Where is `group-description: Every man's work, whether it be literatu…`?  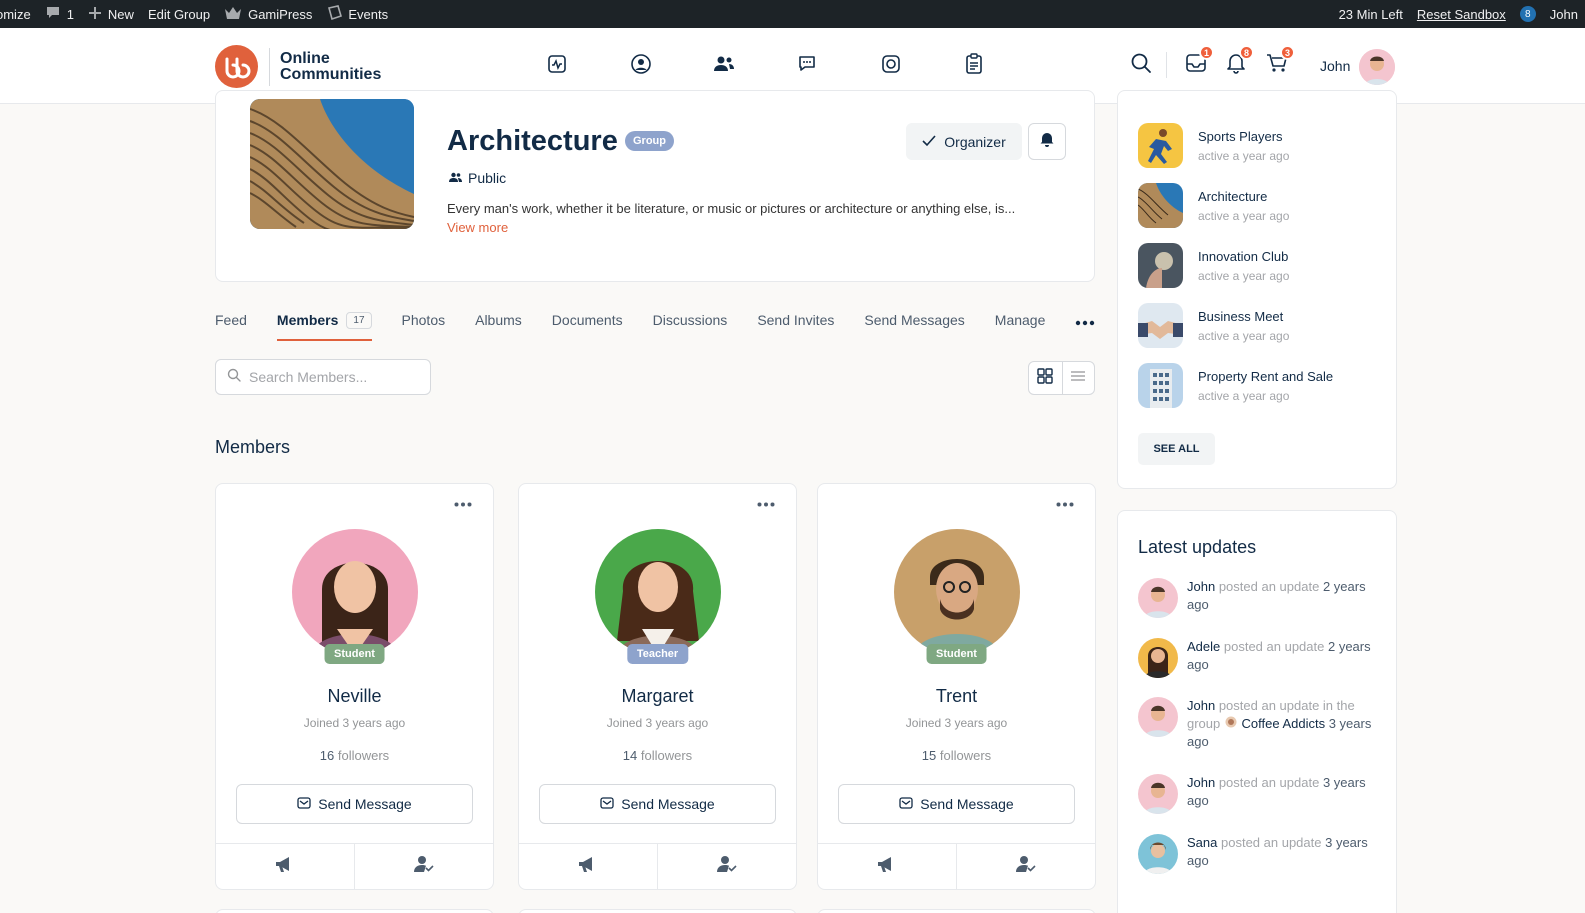 group-description: Every man's work, whether it be literatu… is located at coordinates (731, 208).